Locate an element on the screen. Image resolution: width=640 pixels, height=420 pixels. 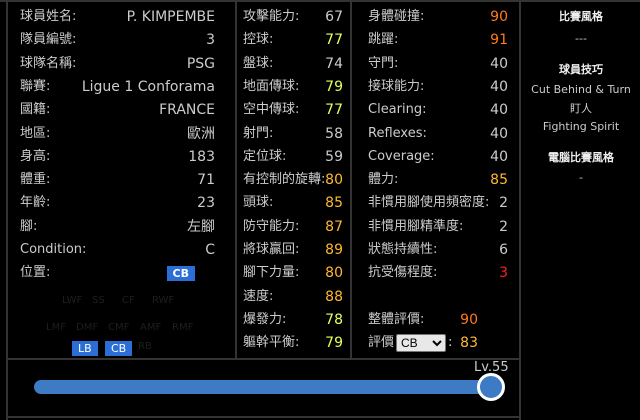
stat-label: 防守能力: is located at coordinates (271, 226).